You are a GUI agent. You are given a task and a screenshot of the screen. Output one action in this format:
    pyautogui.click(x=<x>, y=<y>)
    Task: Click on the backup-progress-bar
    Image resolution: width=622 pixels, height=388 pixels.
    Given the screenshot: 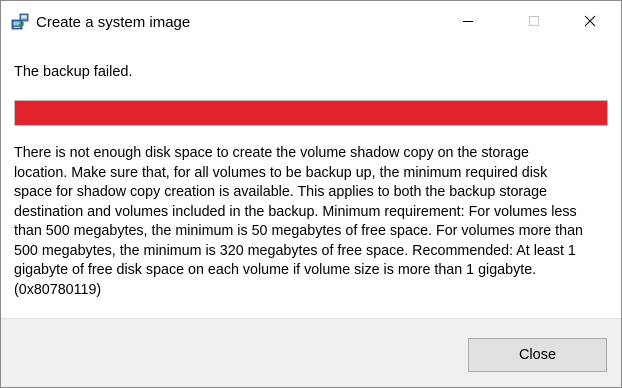 What is the action you would take?
    pyautogui.click(x=311, y=113)
    